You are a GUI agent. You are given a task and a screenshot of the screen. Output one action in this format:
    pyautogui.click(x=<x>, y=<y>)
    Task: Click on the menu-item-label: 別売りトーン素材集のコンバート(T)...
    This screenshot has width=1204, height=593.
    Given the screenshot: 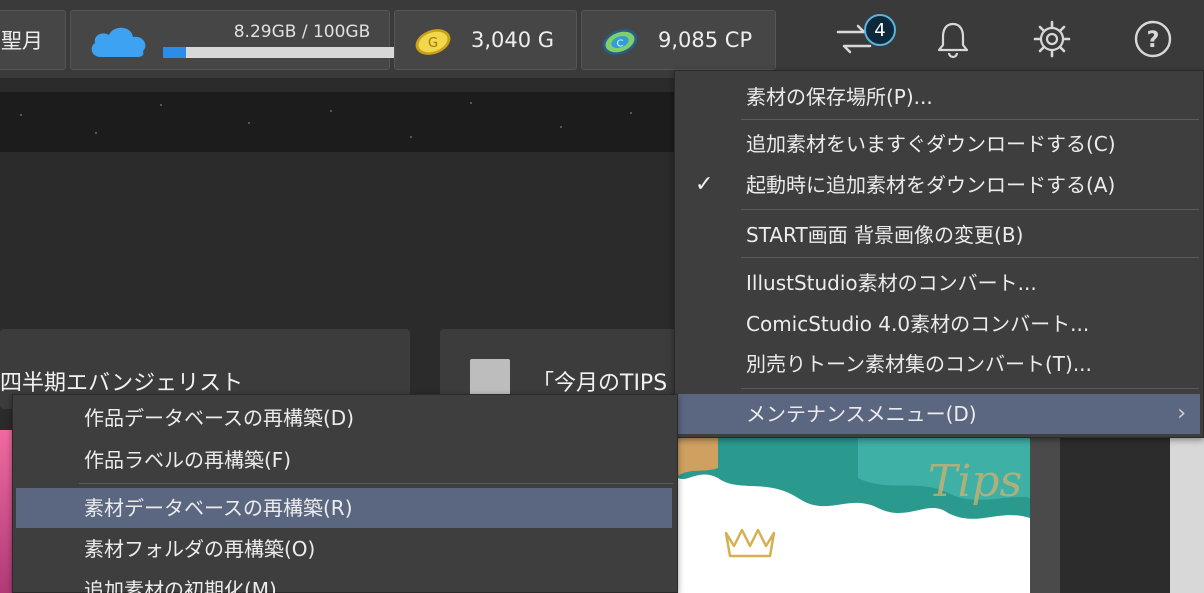 What is the action you would take?
    pyautogui.click(x=919, y=364)
    